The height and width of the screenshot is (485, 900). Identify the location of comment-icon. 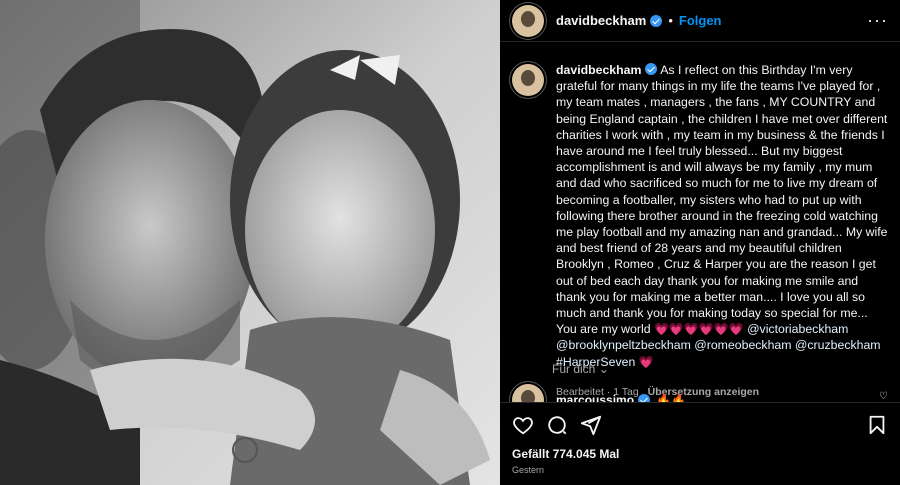
(557, 425).